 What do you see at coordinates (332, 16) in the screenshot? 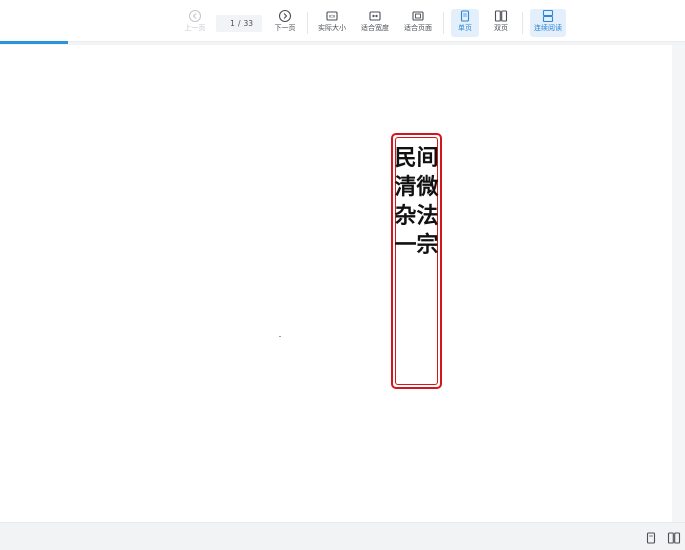
I see `actual-size-icon` at bounding box center [332, 16].